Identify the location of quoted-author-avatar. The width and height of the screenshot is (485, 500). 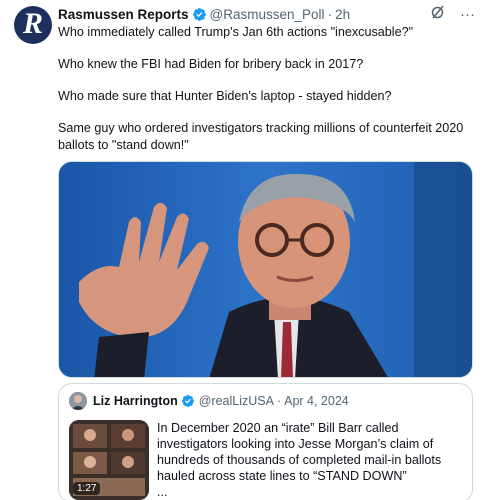
(78, 401).